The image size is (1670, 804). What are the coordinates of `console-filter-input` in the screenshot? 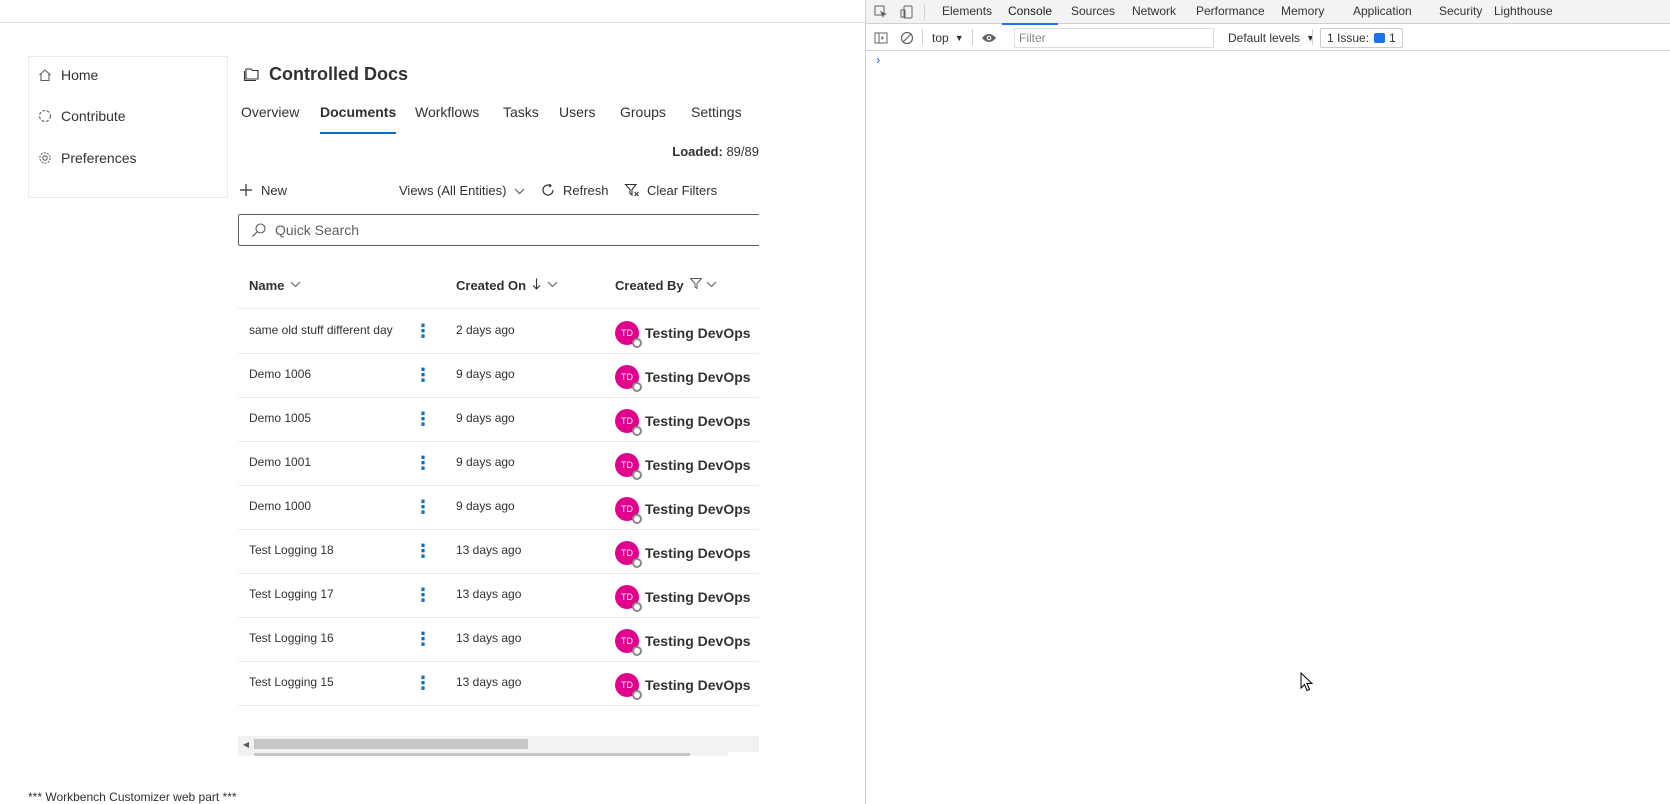 It's located at (1114, 38).